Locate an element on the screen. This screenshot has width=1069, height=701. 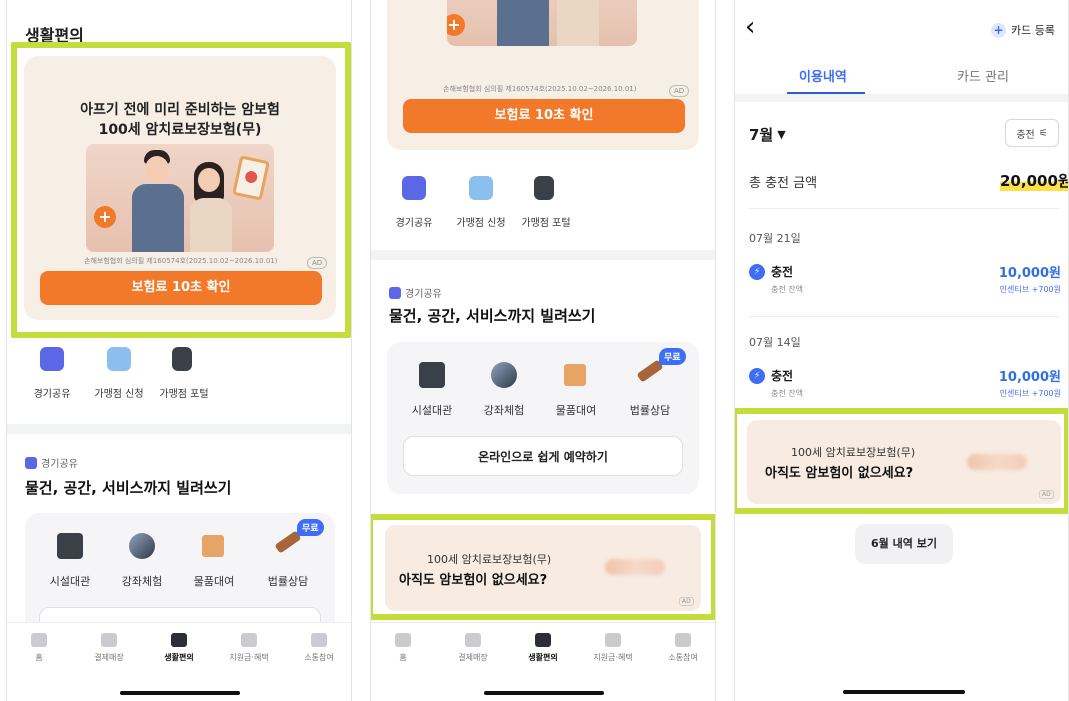
store-icon is located at coordinates (473, 640).